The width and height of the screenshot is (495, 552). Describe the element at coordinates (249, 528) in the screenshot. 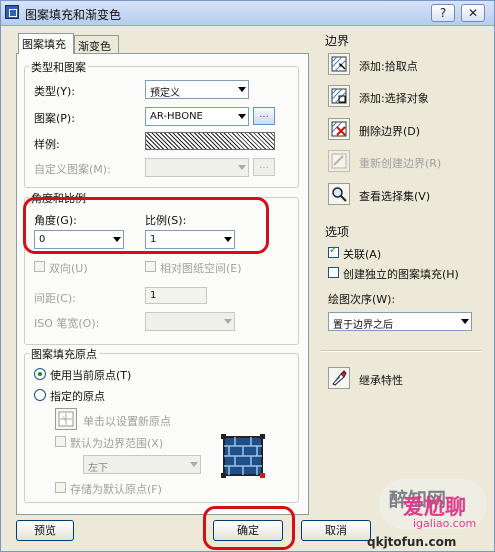

I see `ok-button-highlight` at that location.